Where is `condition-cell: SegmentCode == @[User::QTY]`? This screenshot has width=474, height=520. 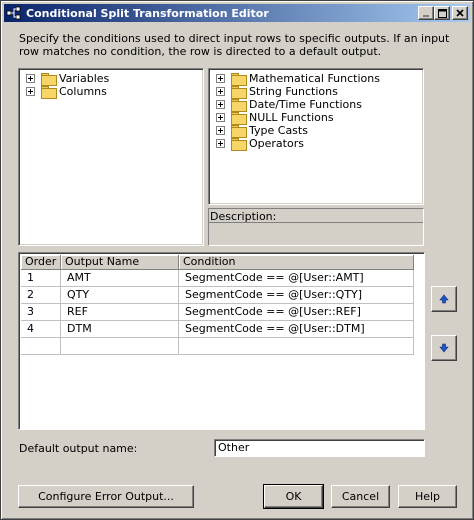
condition-cell: SegmentCode == @[User::QTY] is located at coordinates (296, 295).